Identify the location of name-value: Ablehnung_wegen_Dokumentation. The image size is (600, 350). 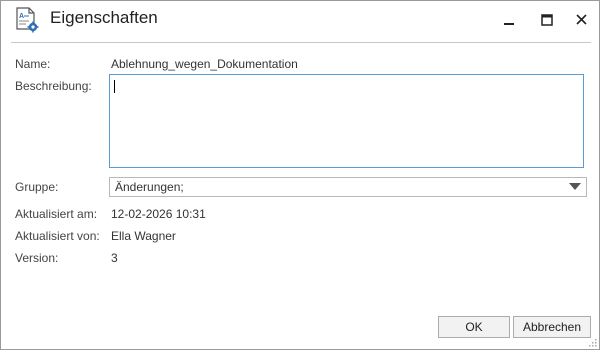
(204, 64).